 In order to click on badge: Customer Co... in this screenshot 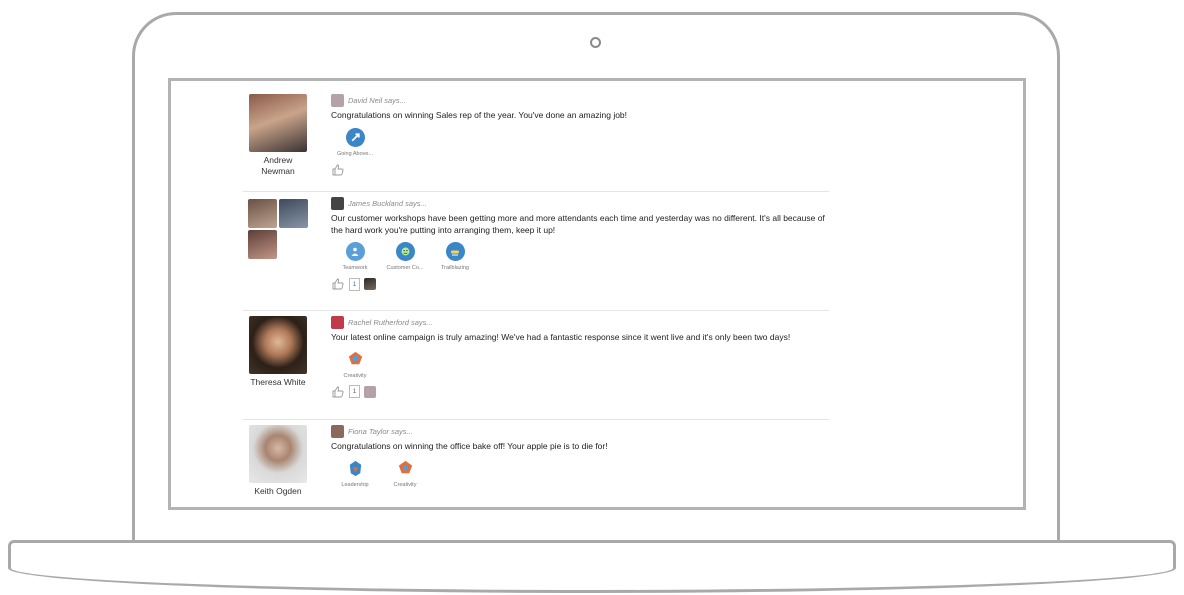, I will do `click(405, 256)`.